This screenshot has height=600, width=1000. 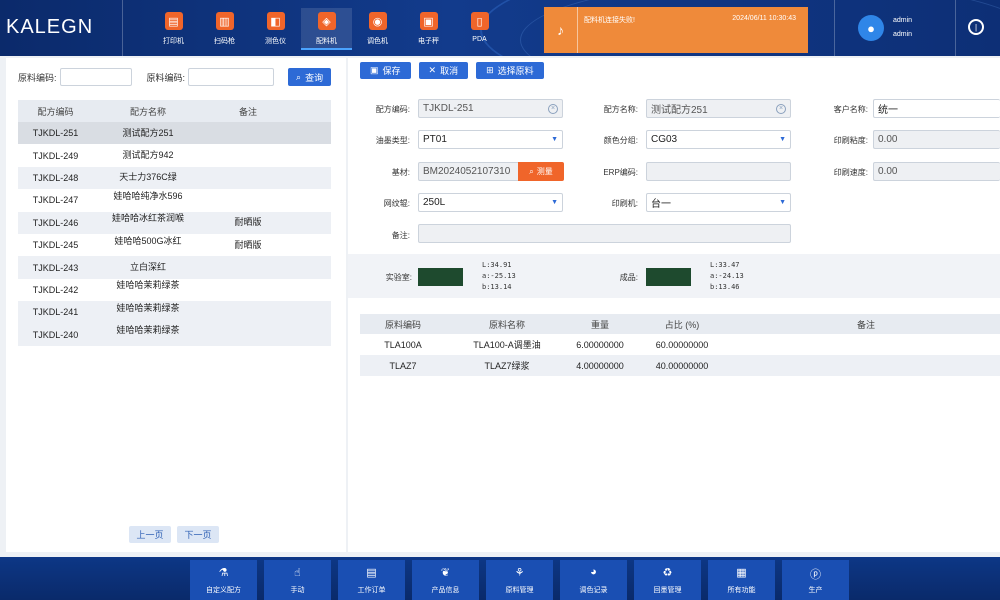 I want to click on cell-code: TLAZ7, so click(x=403, y=365).